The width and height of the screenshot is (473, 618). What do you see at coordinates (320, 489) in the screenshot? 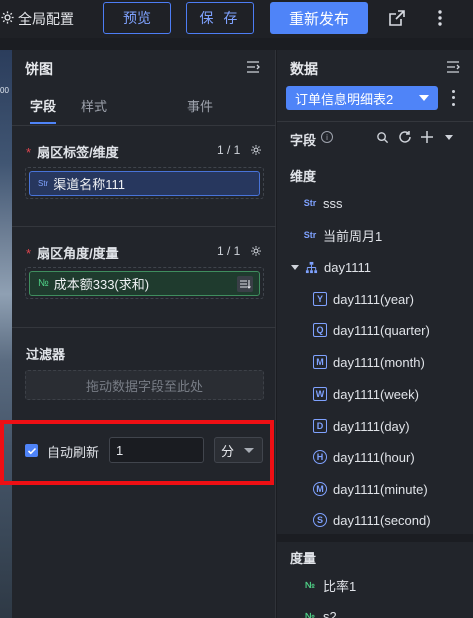
I see `minute-field-icon: M` at bounding box center [320, 489].